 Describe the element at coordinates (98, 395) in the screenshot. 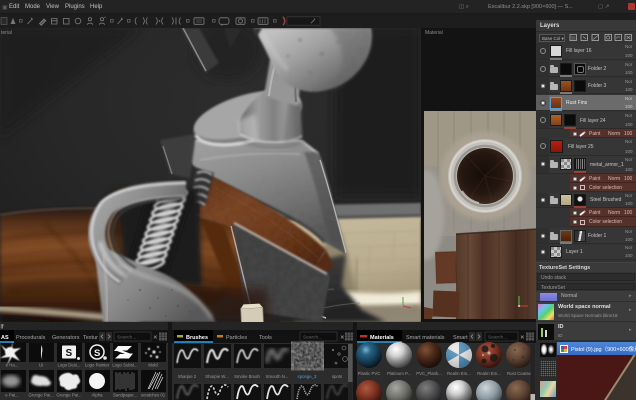

I see `svg-text: Alpha` at that location.